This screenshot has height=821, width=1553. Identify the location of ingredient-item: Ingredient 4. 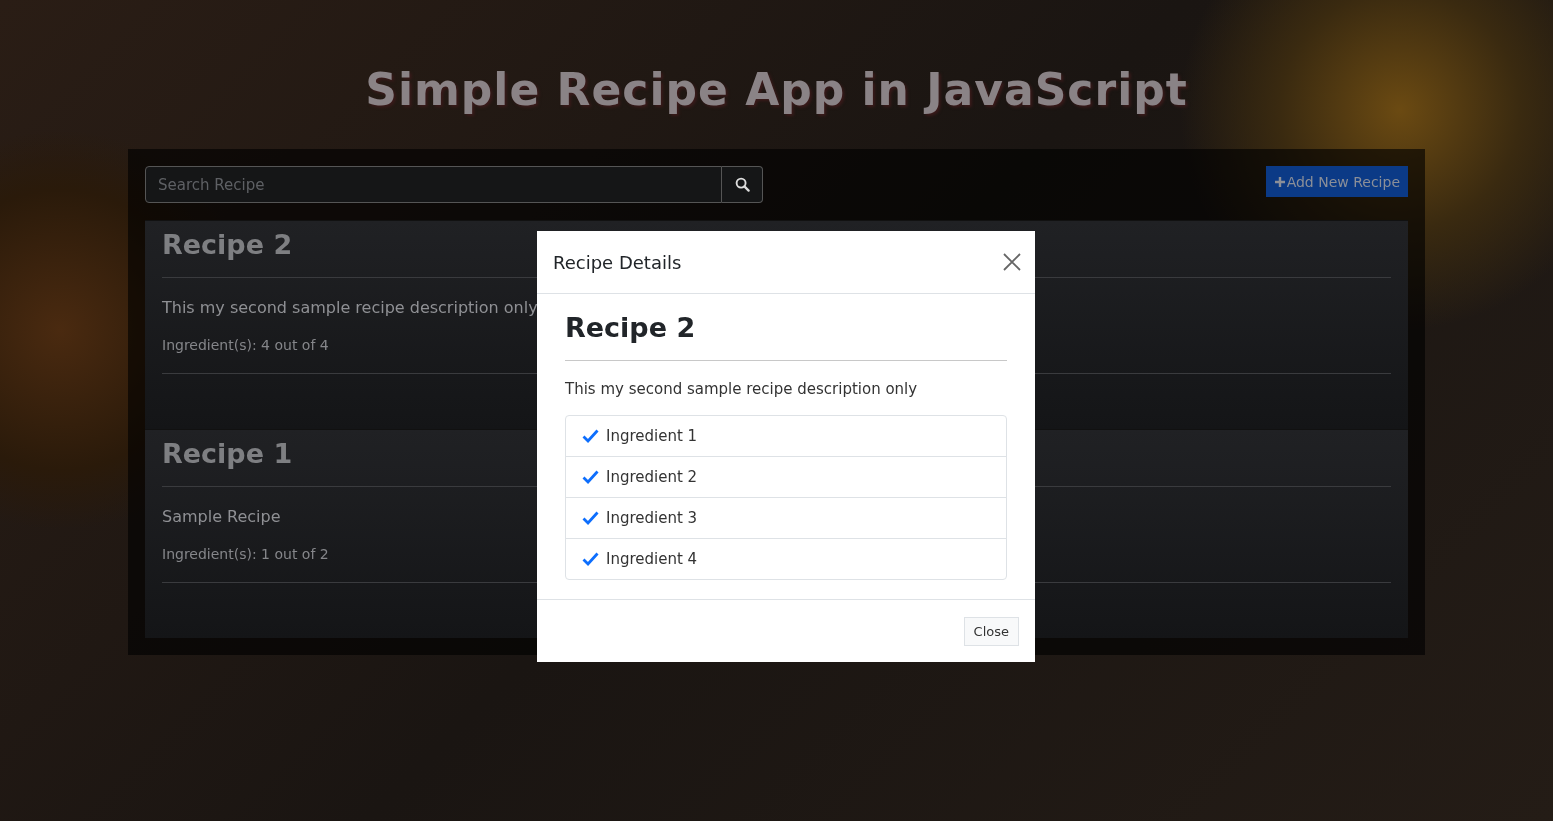
(786, 558).